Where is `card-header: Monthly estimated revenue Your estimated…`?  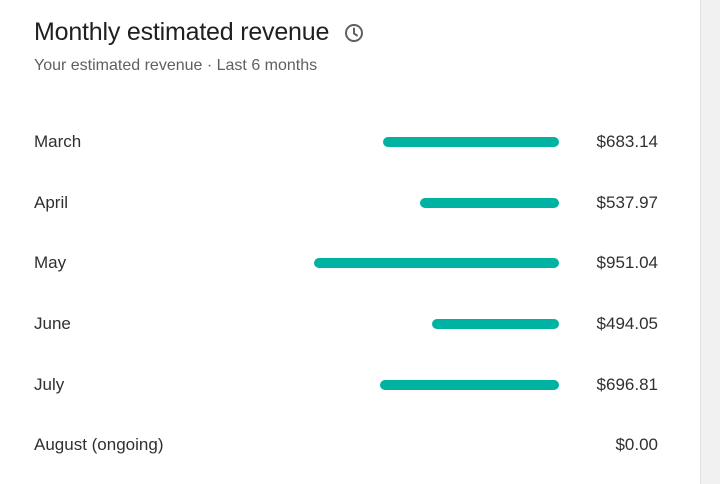
card-header: Monthly estimated revenue Your estimated… is located at coordinates (357, 46).